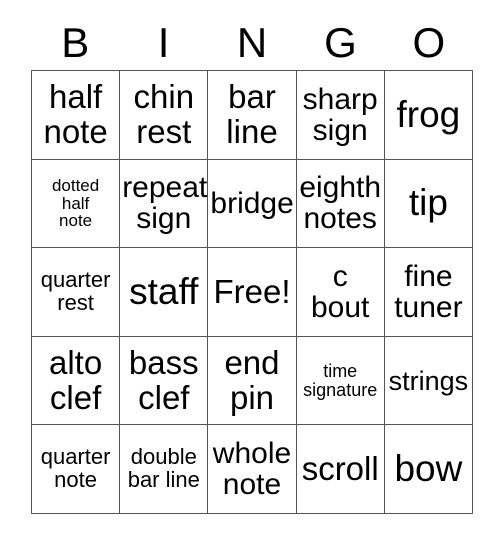  I want to click on bingo-cell-label: eighth notes, so click(340, 203).